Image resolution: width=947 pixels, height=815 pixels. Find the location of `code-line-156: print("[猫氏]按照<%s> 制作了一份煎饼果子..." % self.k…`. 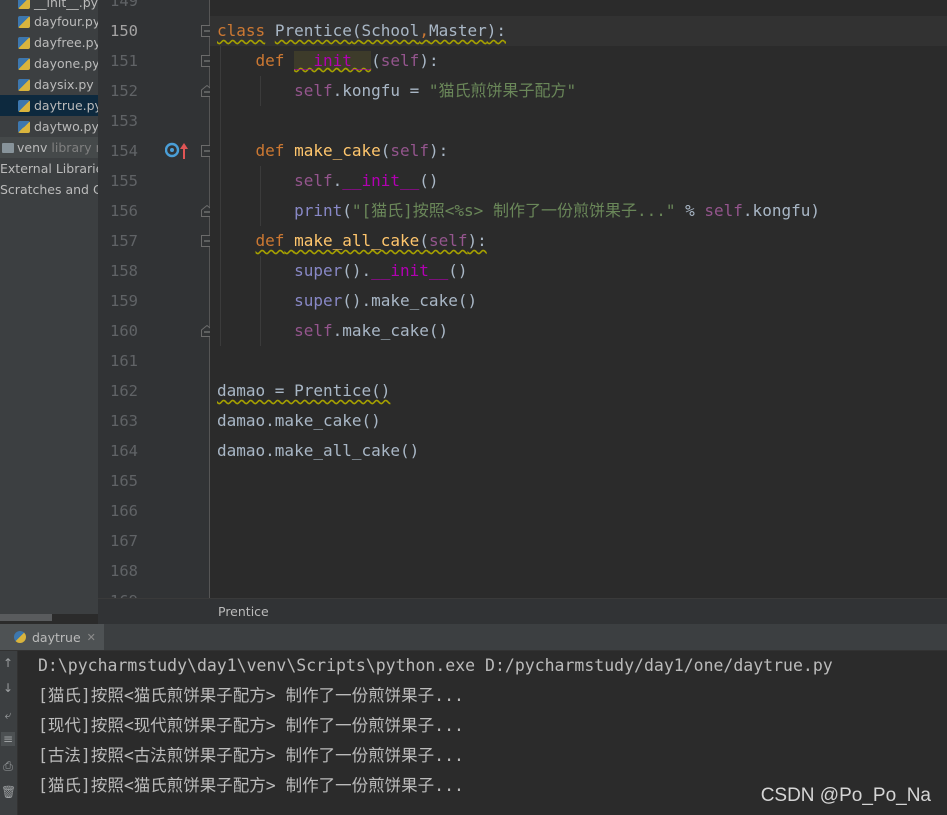

code-line-156: print("[猫氏]按照<%s> 制作了一份煎饼果子..." % self.k… is located at coordinates (518, 211).